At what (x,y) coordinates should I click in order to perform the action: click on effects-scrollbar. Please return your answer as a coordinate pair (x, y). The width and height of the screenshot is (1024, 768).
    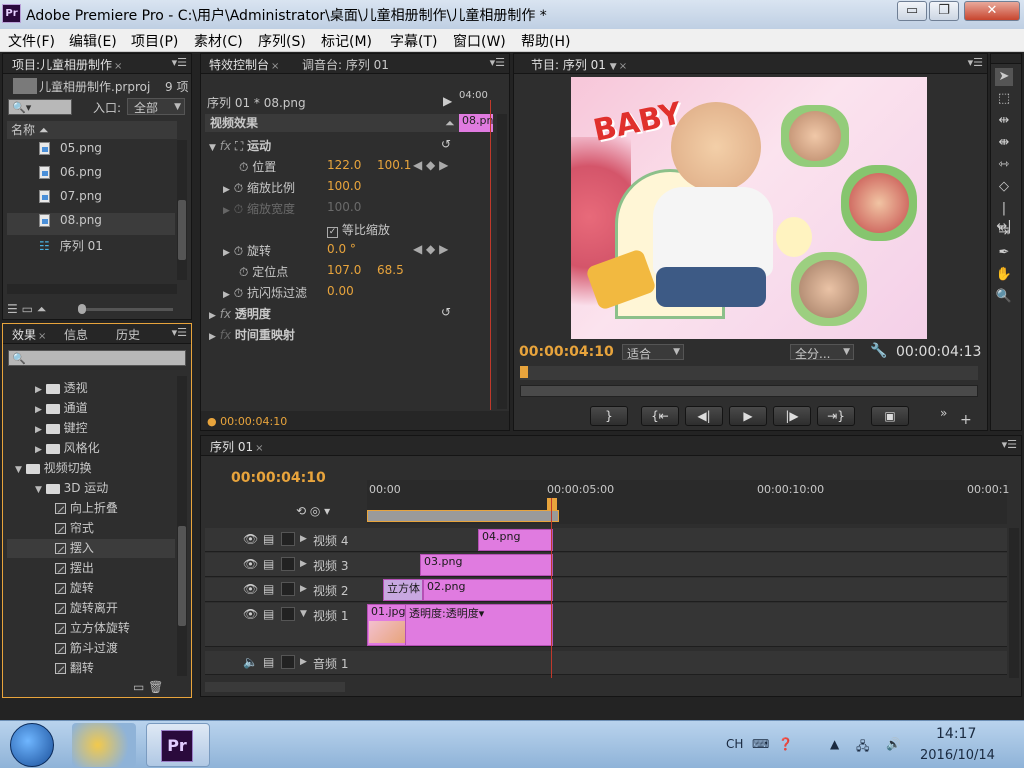
    Looking at the image, I should click on (182, 526).